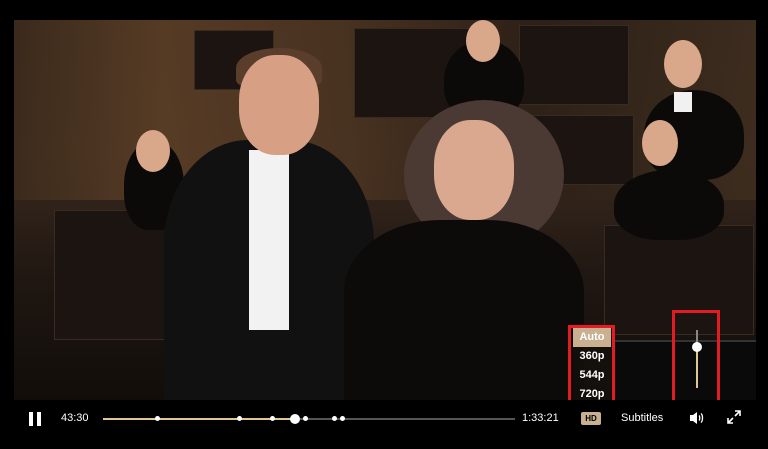 Image resolution: width=768 pixels, height=449 pixels. Describe the element at coordinates (669, 205) in the screenshot. I see `orchestra-musician` at that location.